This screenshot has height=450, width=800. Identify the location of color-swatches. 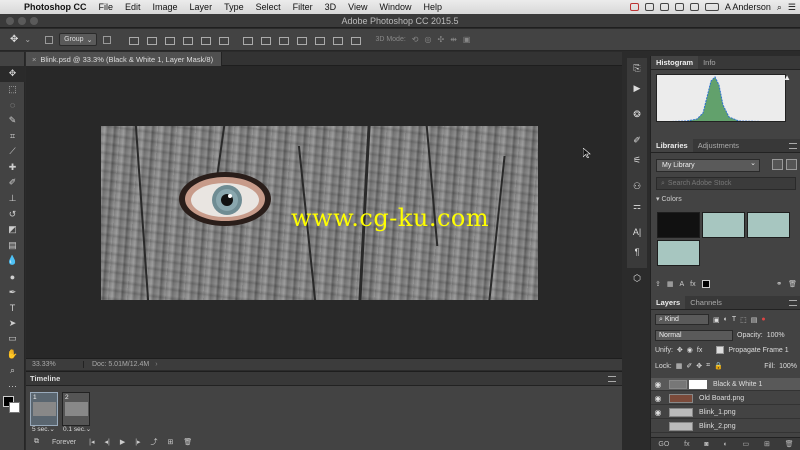
(12, 405).